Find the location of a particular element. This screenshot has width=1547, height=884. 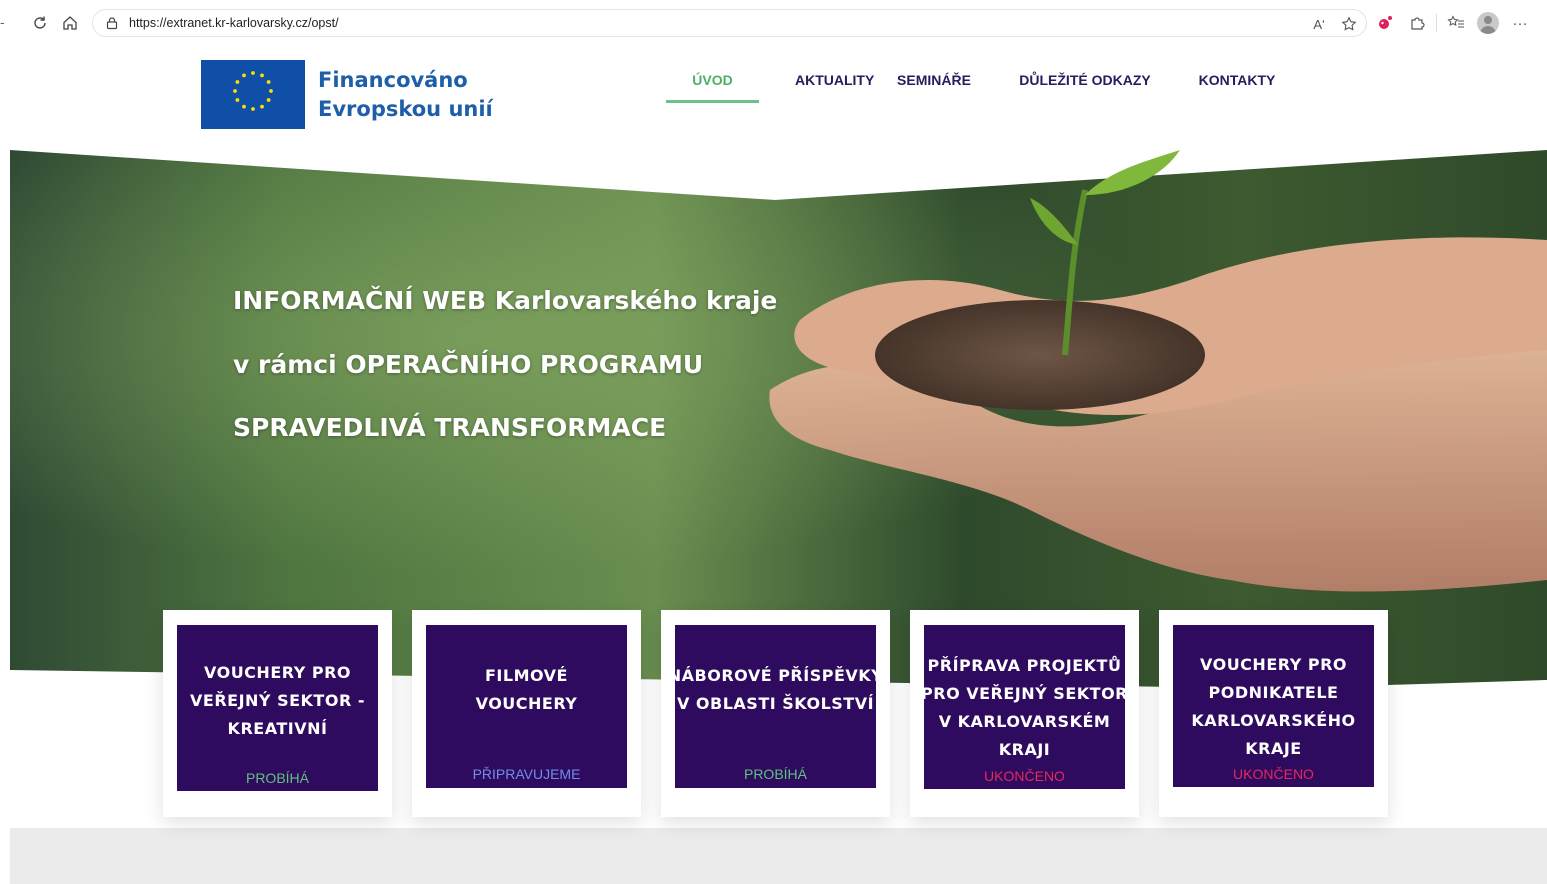

nav-item-aktuality: AKTUALITY is located at coordinates (834, 84).